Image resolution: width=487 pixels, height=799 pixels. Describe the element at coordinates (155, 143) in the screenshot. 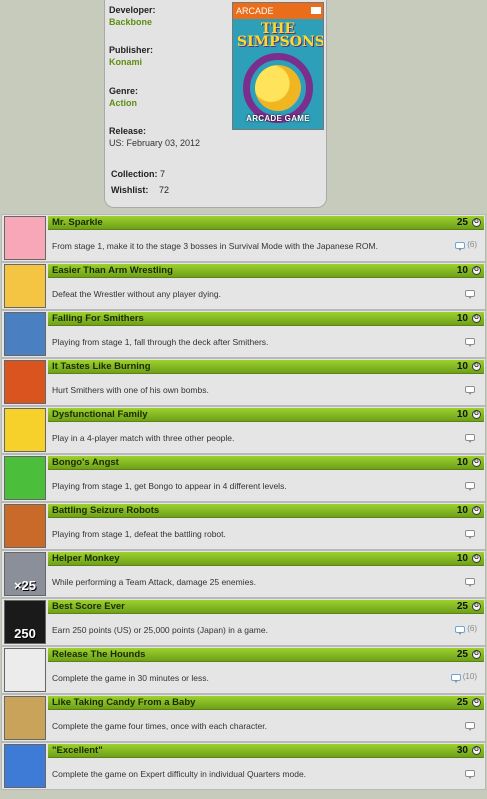

I see `release-date: US: February 03, 2012` at that location.